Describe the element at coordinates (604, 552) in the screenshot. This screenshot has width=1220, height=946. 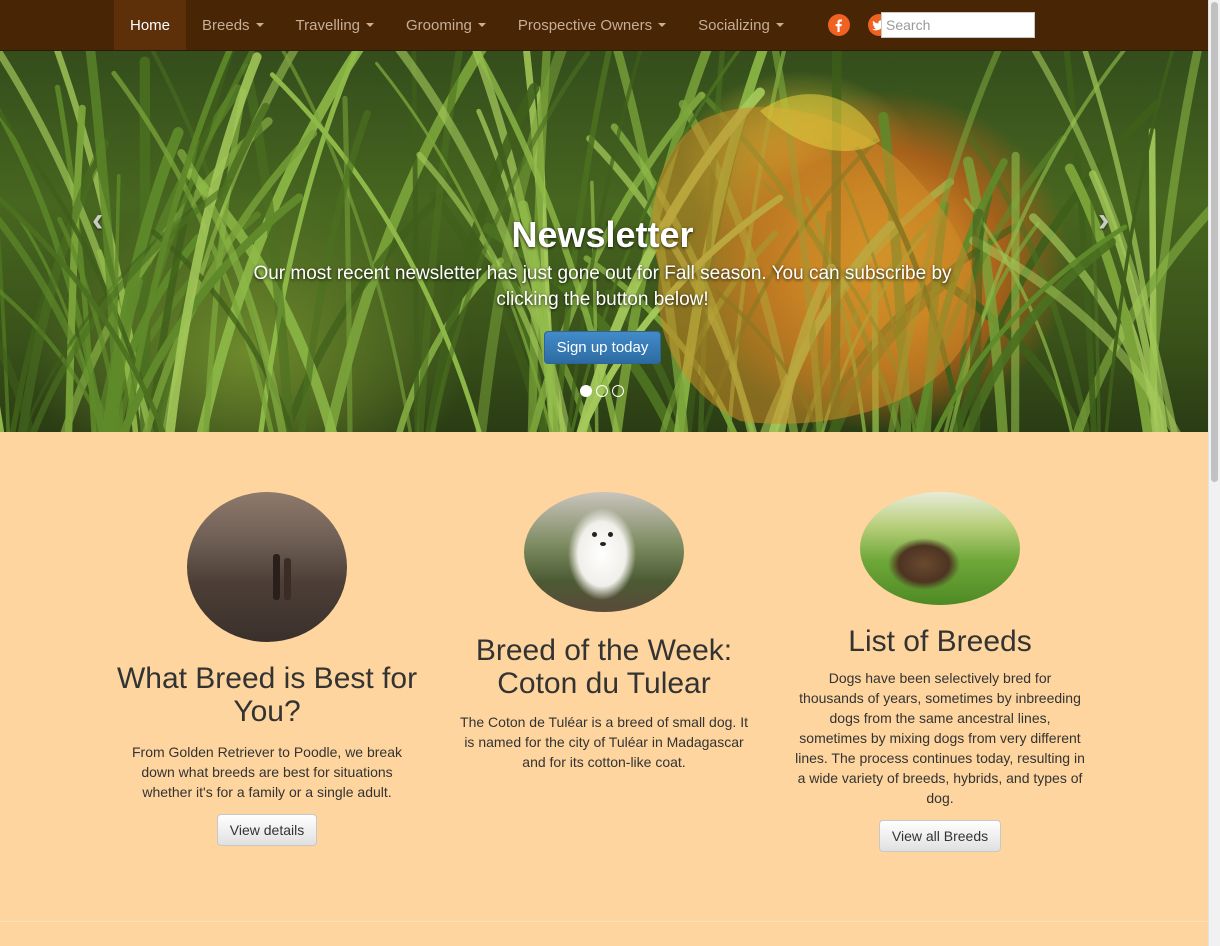
I see `coton-dog-image` at that location.